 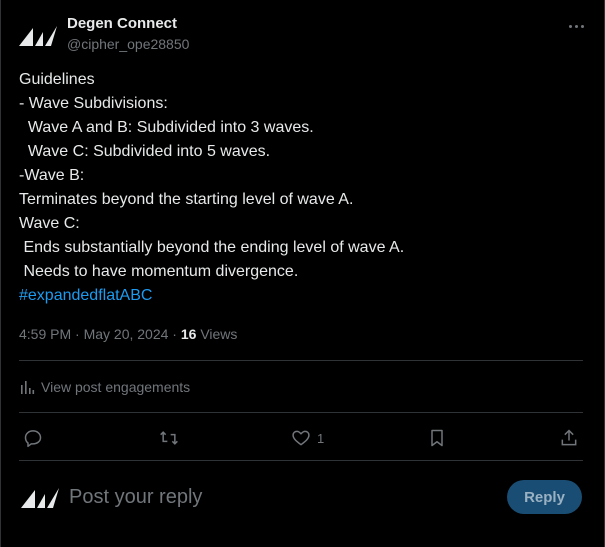 I want to click on reply-icon, so click(x=33, y=439).